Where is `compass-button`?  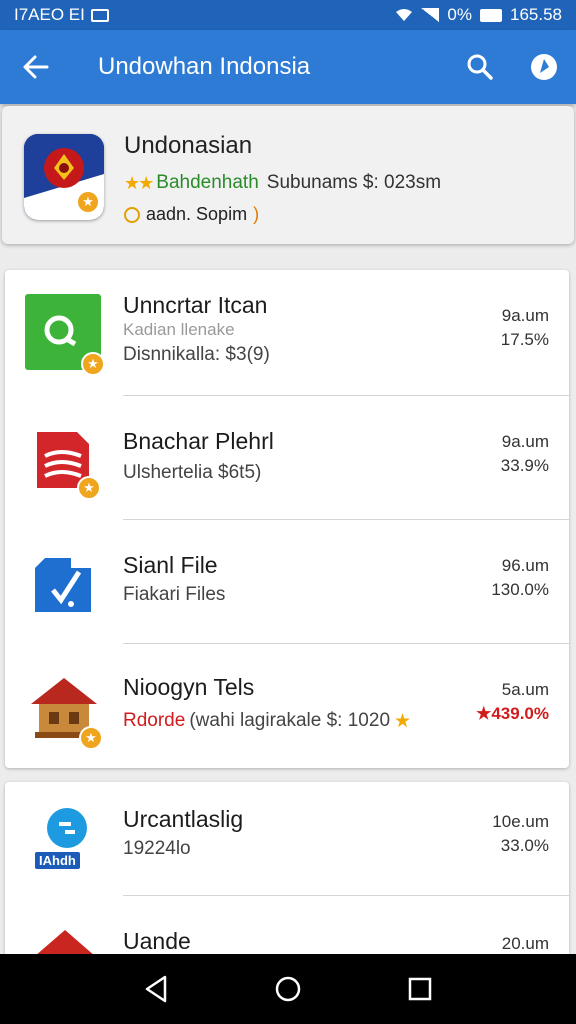
compass-button is located at coordinates (544, 67).